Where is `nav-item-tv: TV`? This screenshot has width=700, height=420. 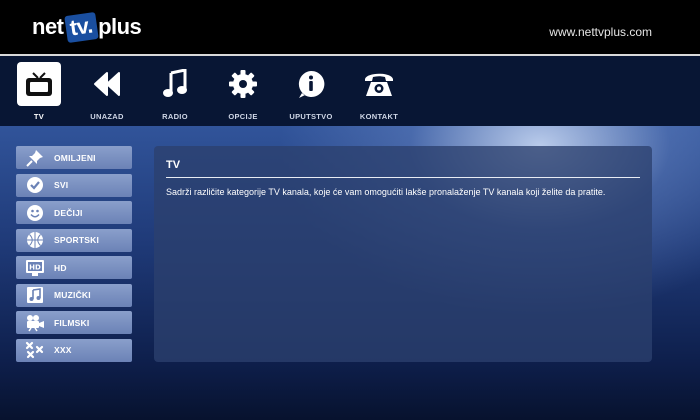 nav-item-tv: TV is located at coordinates (39, 94).